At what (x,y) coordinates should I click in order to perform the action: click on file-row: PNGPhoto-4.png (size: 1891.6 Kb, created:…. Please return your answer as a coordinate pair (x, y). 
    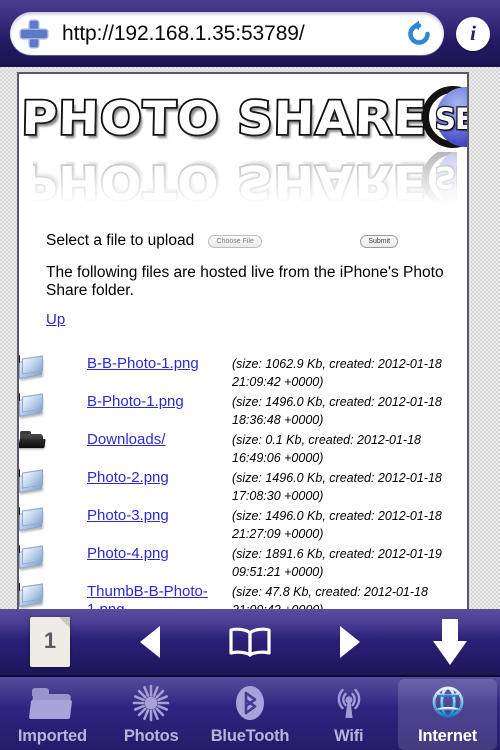
    Looking at the image, I should click on (243, 564).